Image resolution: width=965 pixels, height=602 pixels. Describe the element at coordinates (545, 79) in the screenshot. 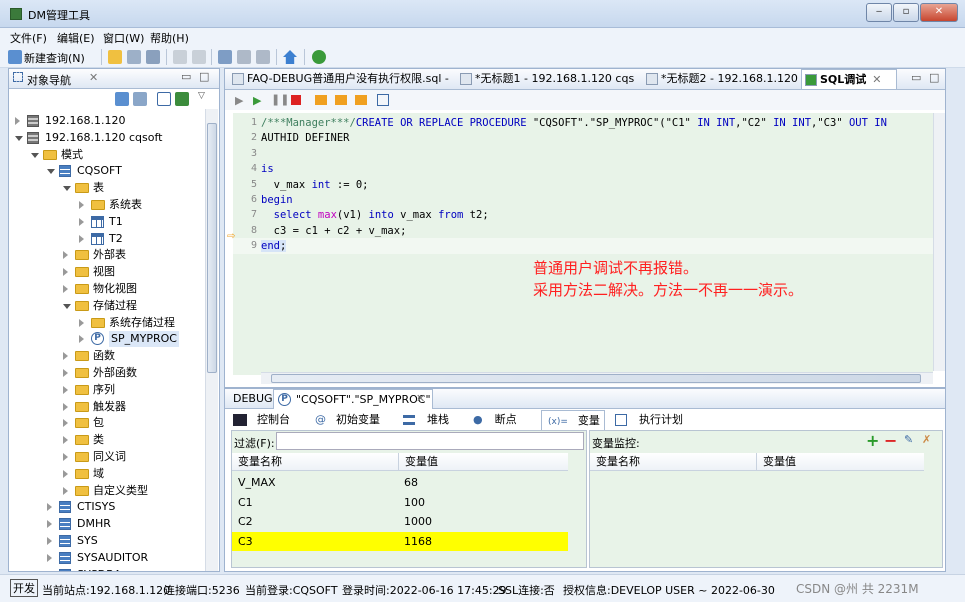

I see `tab-untitled-1: *无标题1 - 192.168.1.120 cqs` at that location.